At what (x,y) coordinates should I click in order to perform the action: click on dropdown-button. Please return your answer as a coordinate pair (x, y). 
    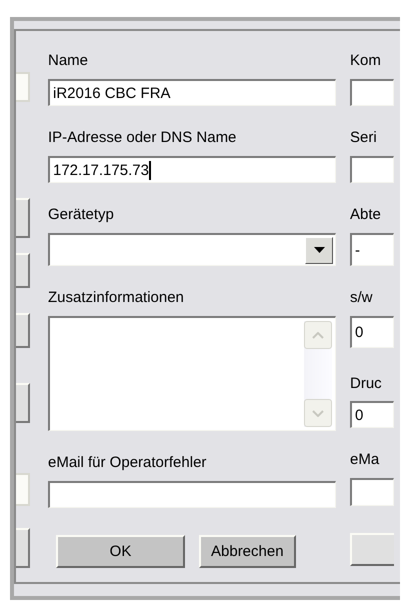
    Looking at the image, I should click on (319, 250).